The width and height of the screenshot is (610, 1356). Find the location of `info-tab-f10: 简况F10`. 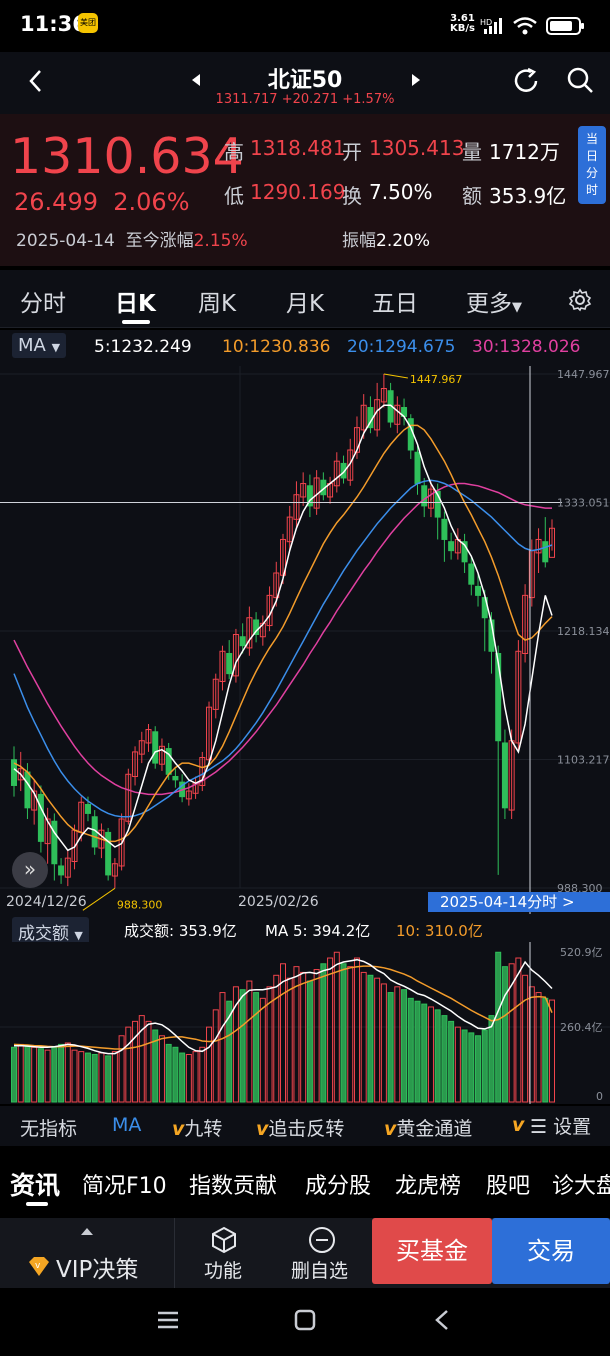

info-tab-f10: 简况F10 is located at coordinates (124, 1184).